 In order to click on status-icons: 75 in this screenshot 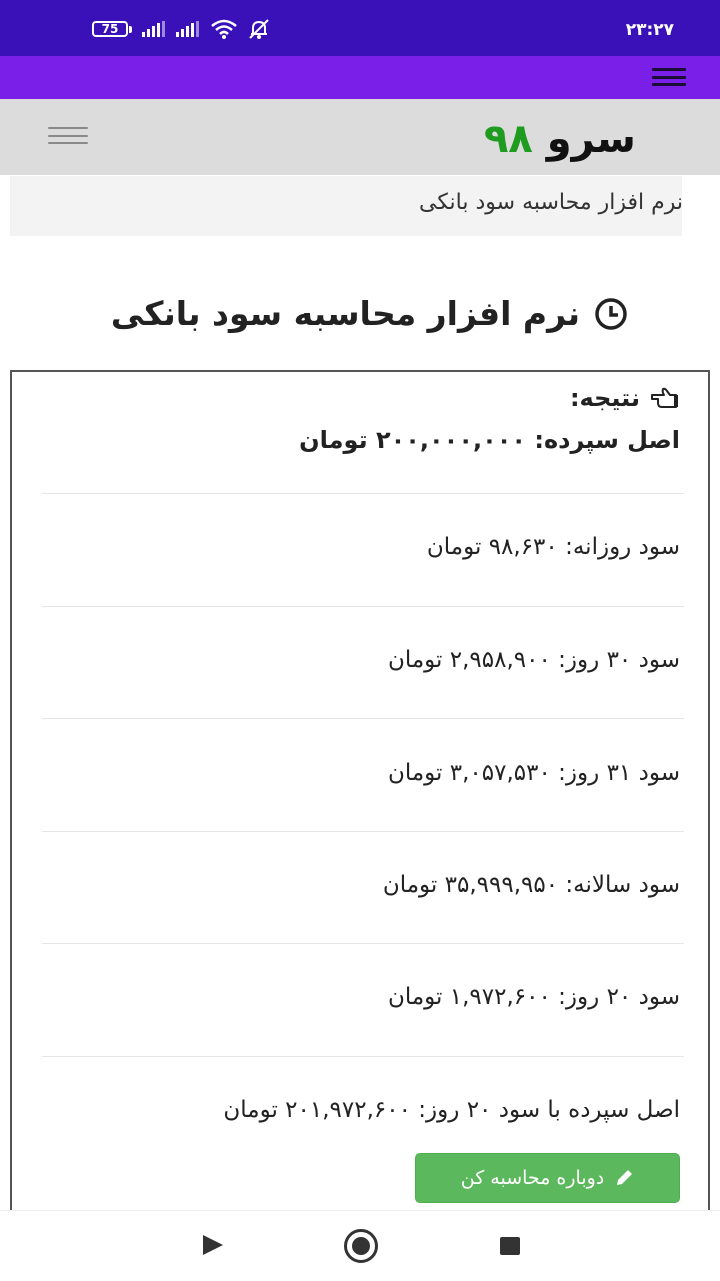, I will do `click(181, 29)`.